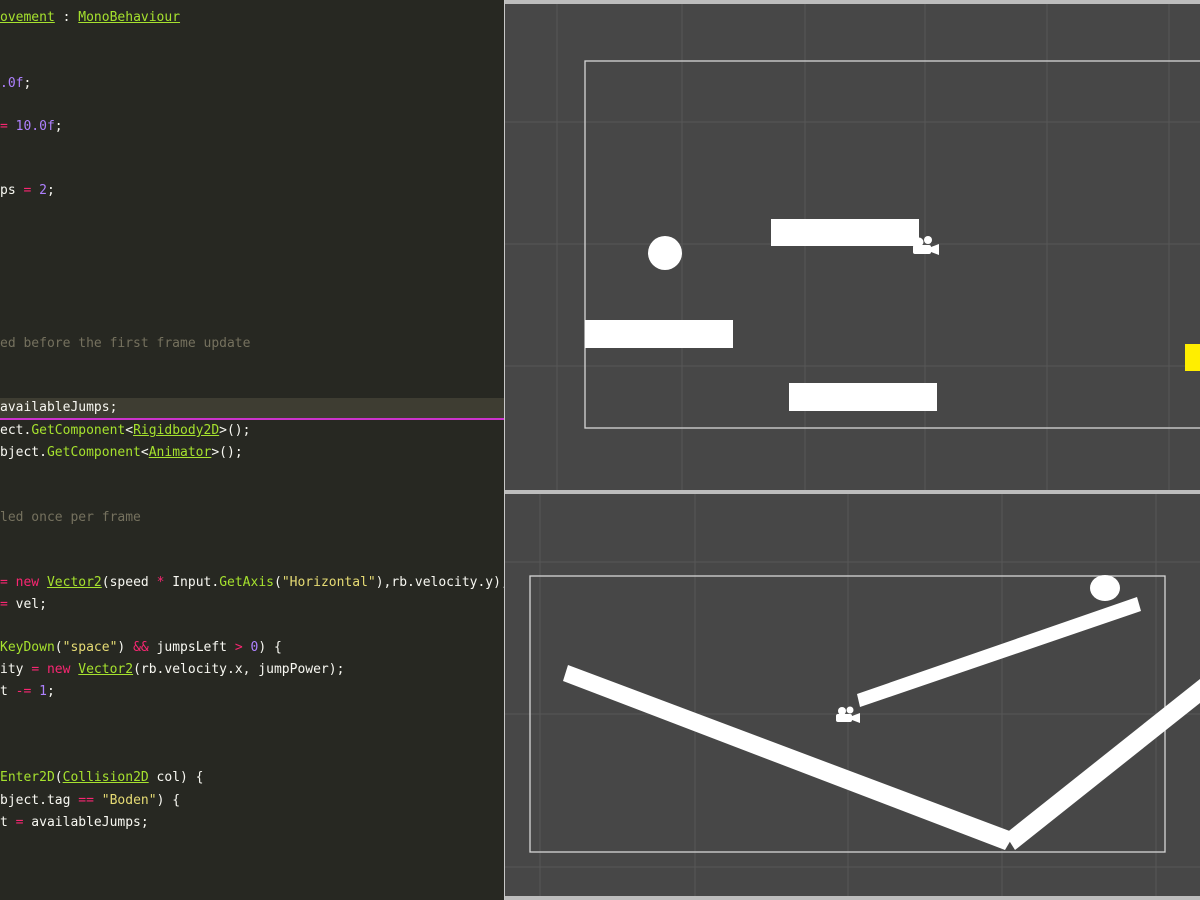  I want to click on ramp-right, so click(1102, 764).